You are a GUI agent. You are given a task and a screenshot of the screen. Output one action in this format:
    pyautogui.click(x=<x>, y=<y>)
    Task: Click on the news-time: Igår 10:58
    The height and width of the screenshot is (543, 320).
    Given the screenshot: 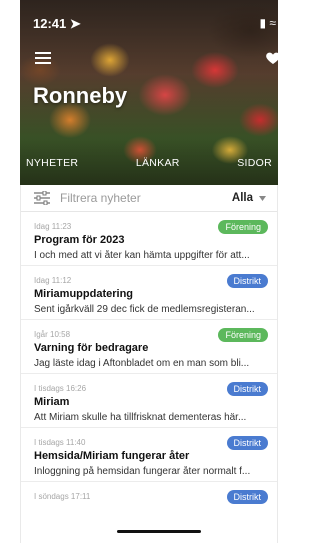 What is the action you would take?
    pyautogui.click(x=52, y=334)
    